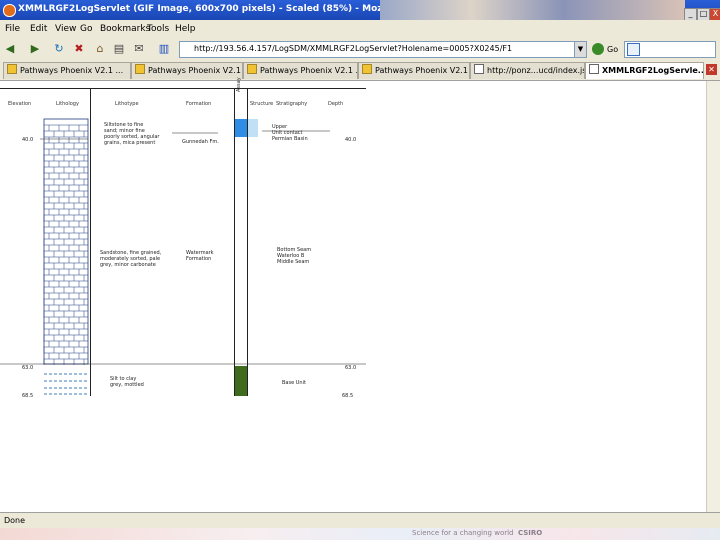 The image size is (720, 540). What do you see at coordinates (290, 133) in the screenshot?
I see `strat-note-1: Upper Unit contact Permian Basin` at bounding box center [290, 133].